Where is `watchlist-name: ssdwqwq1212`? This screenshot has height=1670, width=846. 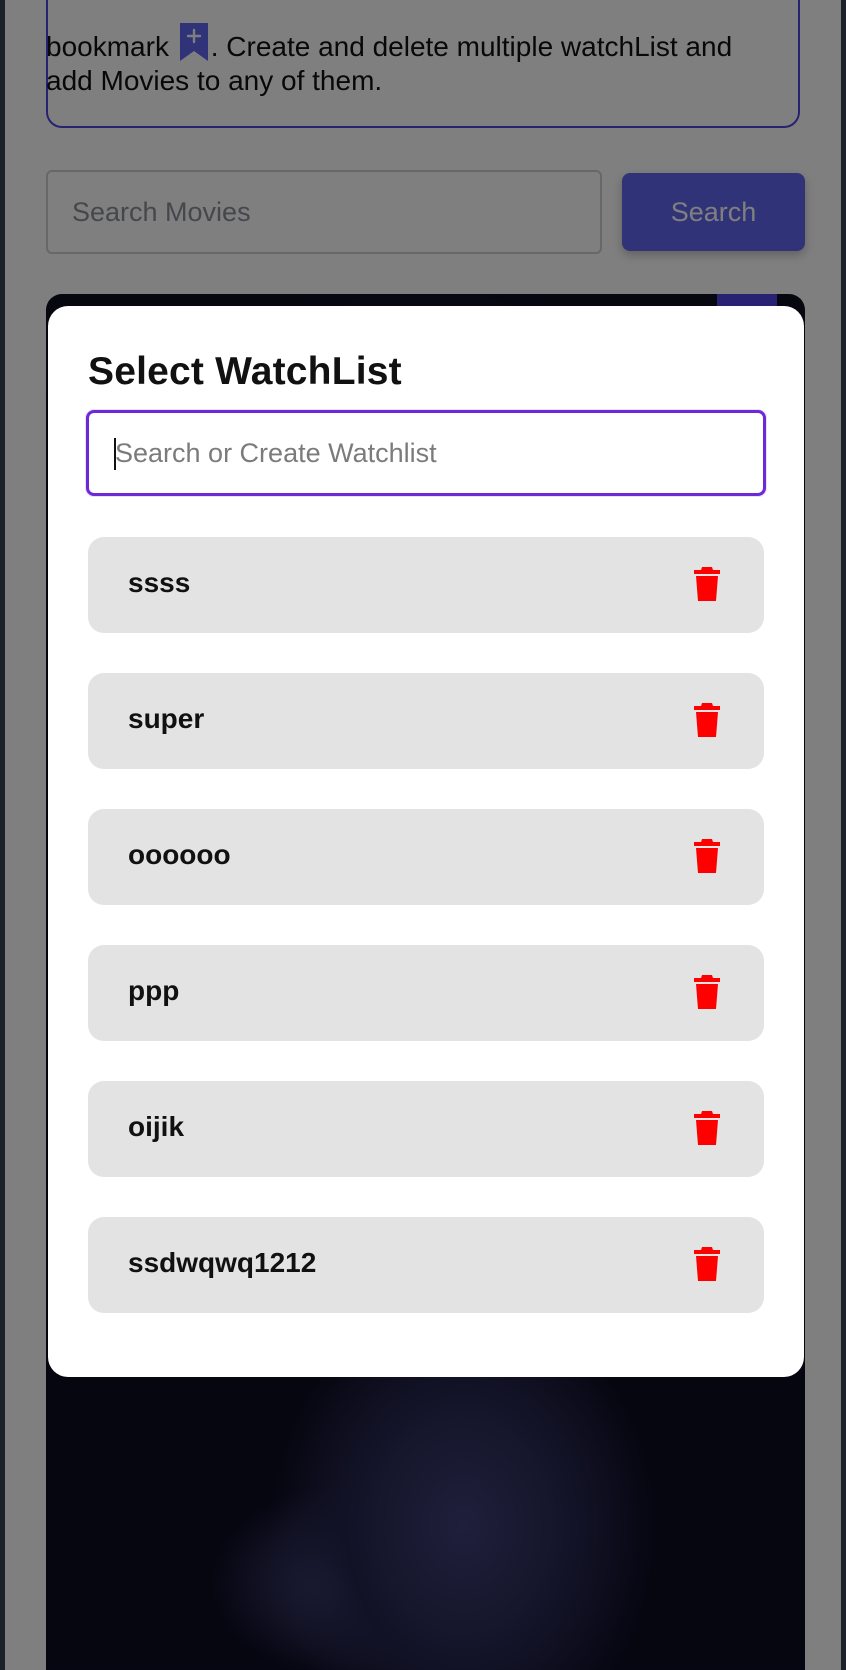
watchlist-name: ssdwqwq1212 is located at coordinates (222, 1262).